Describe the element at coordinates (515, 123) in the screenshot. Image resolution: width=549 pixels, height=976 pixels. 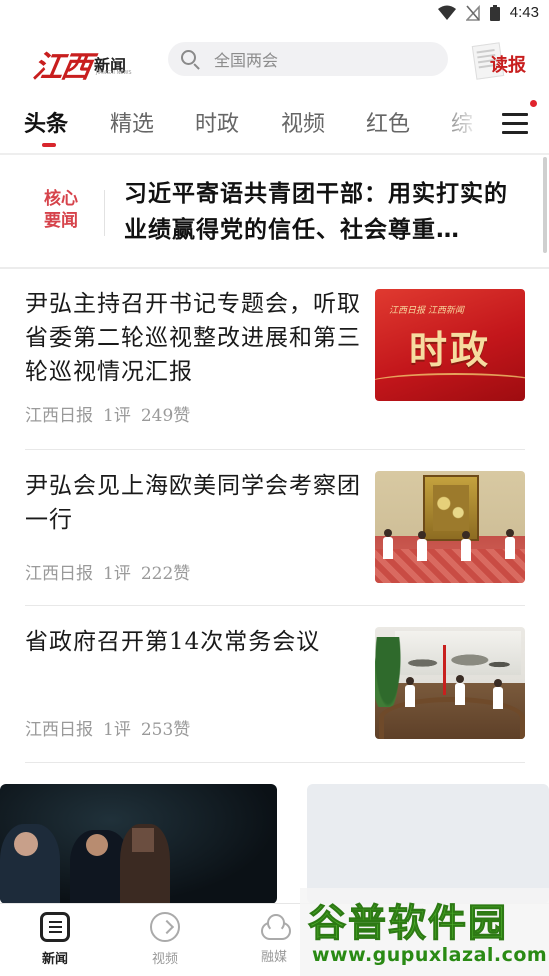
I see `channel-menu-icon` at that location.